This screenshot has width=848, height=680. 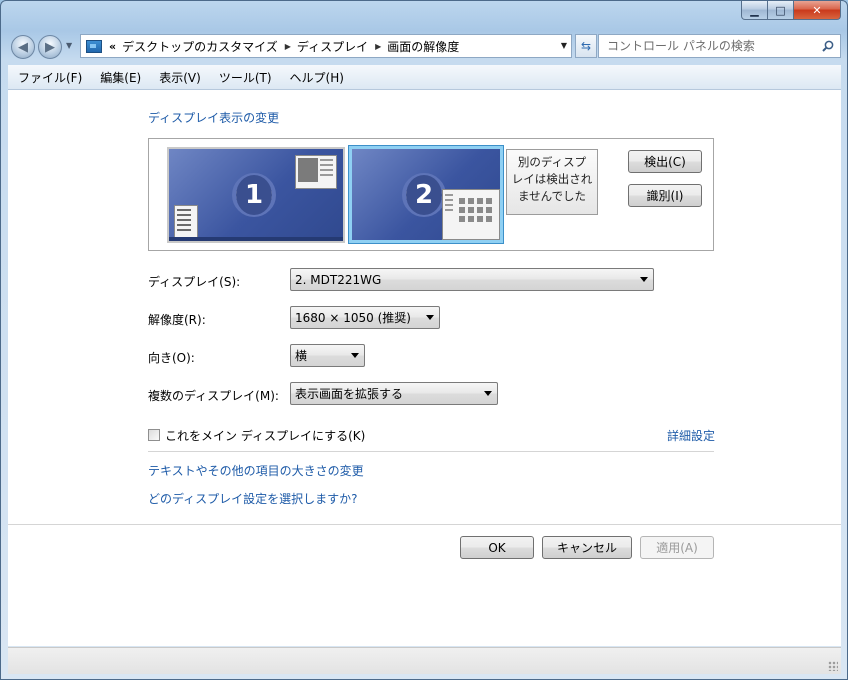 What do you see at coordinates (112, 46) in the screenshot?
I see `breadcrumb-overflow: «` at bounding box center [112, 46].